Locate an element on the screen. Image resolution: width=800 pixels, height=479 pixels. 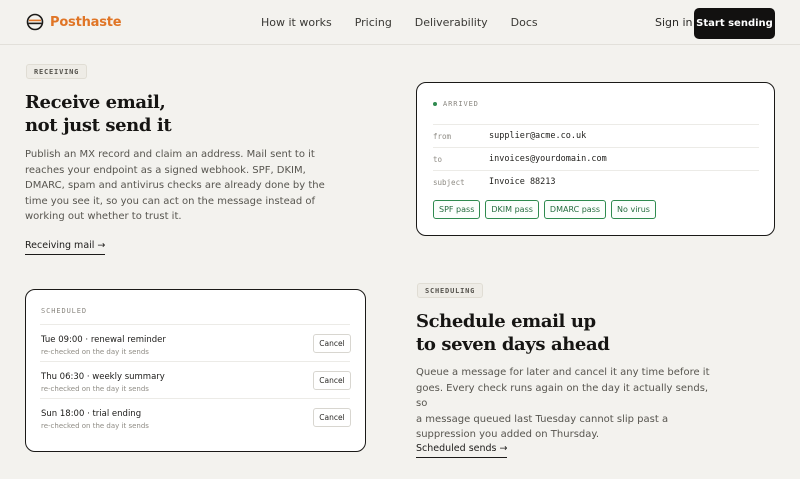
receiving-heading-line-2: not just send it is located at coordinates (98, 125).